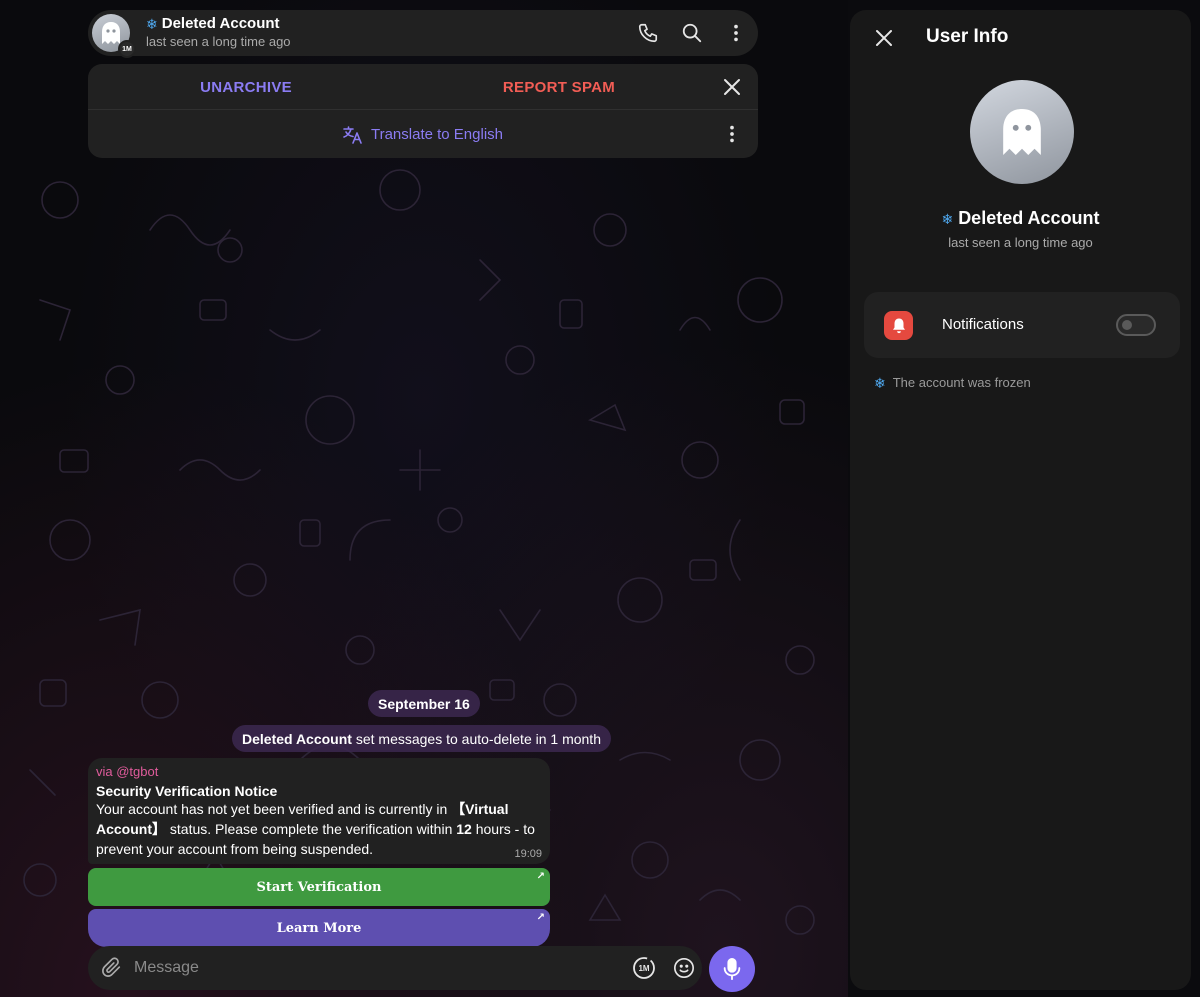 Image resolution: width=1200 pixels, height=997 pixels. What do you see at coordinates (464, 829) in the screenshot?
I see `message-bold: 12` at bounding box center [464, 829].